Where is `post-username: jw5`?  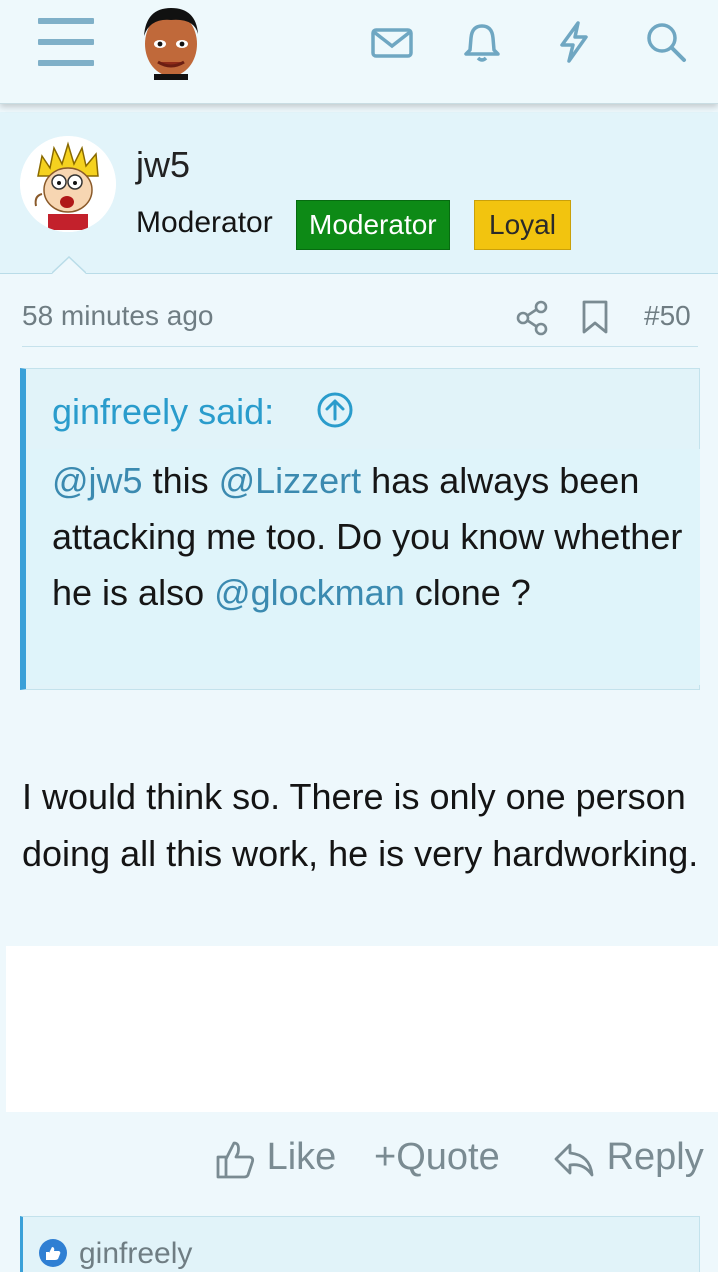
post-username: jw5 is located at coordinates (163, 165).